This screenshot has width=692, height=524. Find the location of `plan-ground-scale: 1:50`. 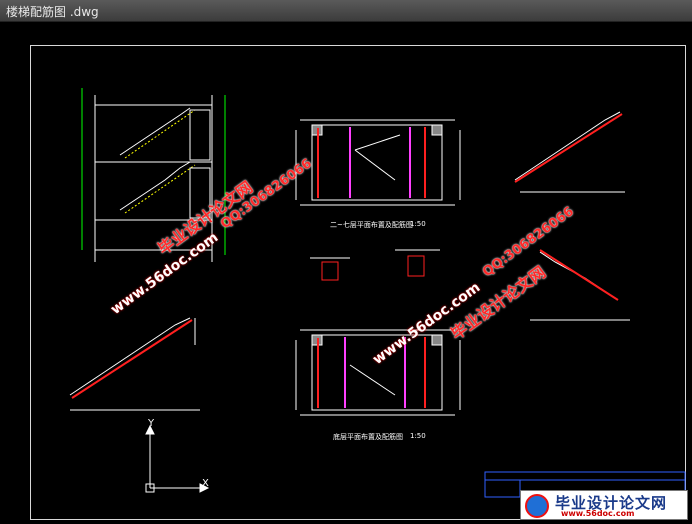

plan-ground-scale: 1:50 is located at coordinates (418, 436).